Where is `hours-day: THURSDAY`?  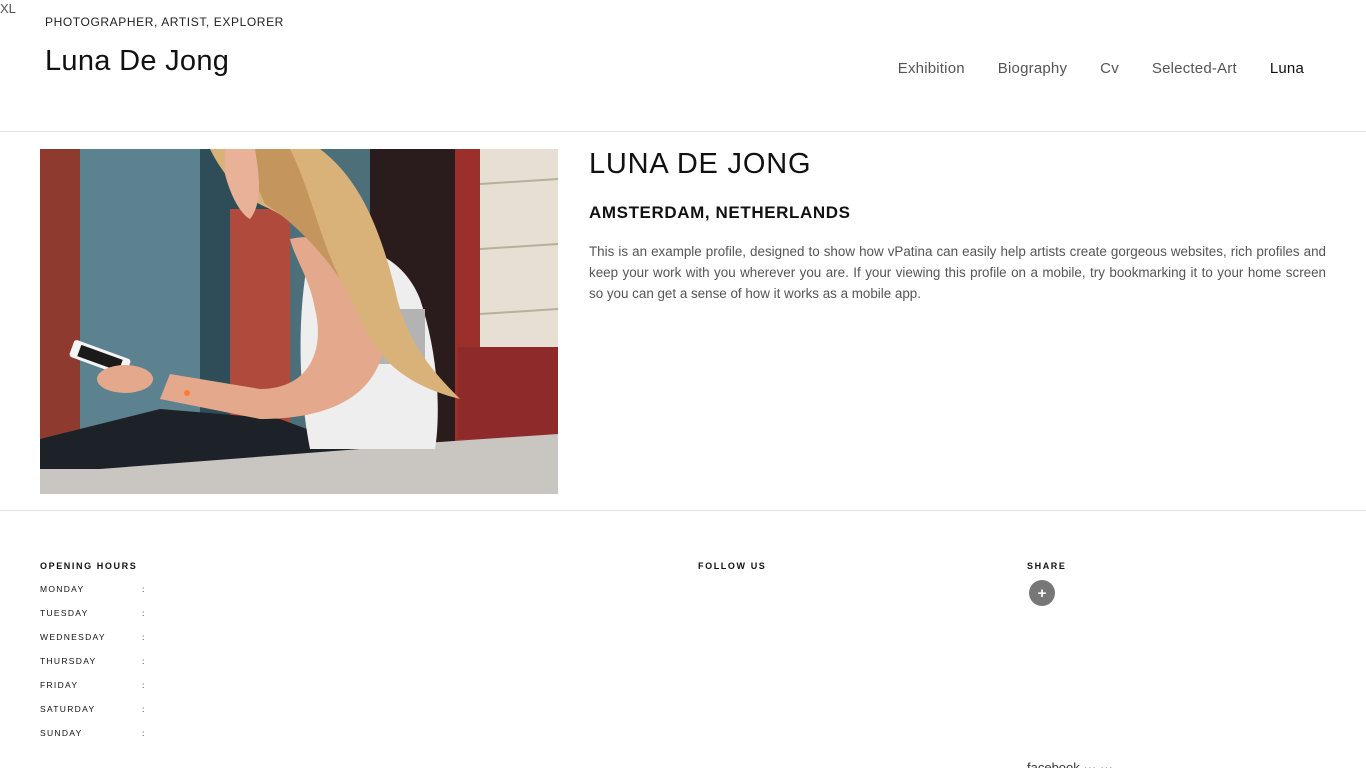 hours-day: THURSDAY is located at coordinates (68, 661).